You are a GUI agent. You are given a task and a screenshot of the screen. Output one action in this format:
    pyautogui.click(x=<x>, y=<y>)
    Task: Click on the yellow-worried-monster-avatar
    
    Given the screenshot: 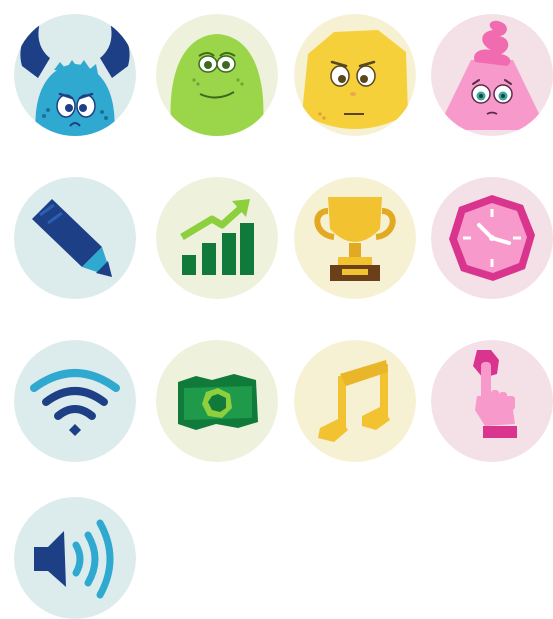 What is the action you would take?
    pyautogui.click(x=355, y=75)
    